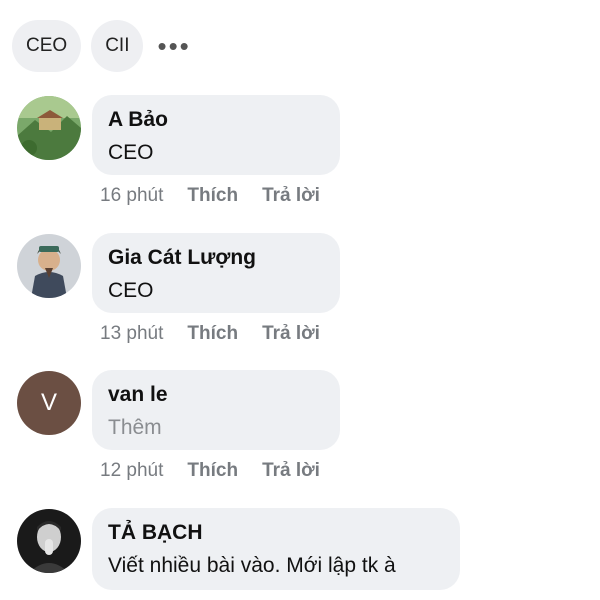  I want to click on comment-author: TẢ BẠCH, so click(276, 533).